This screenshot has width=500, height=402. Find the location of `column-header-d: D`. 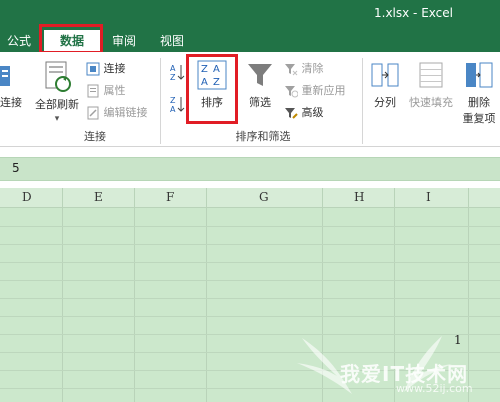

column-header-d: D is located at coordinates (27, 197).